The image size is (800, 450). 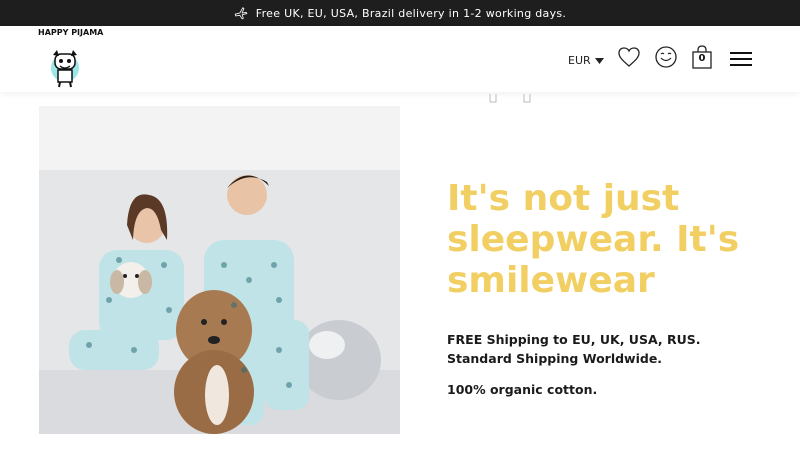 I want to click on hero-image-top, so click(x=219, y=138).